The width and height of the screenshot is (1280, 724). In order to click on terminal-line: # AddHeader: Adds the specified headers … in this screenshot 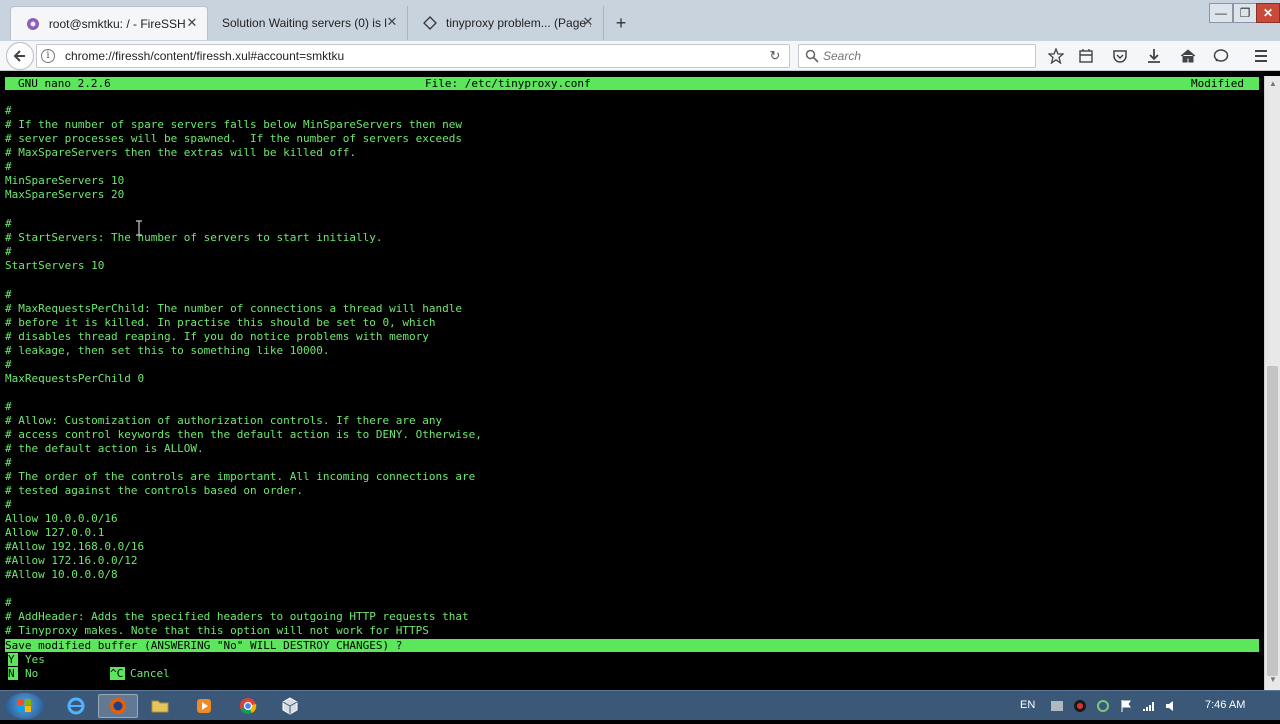, I will do `click(237, 616)`.